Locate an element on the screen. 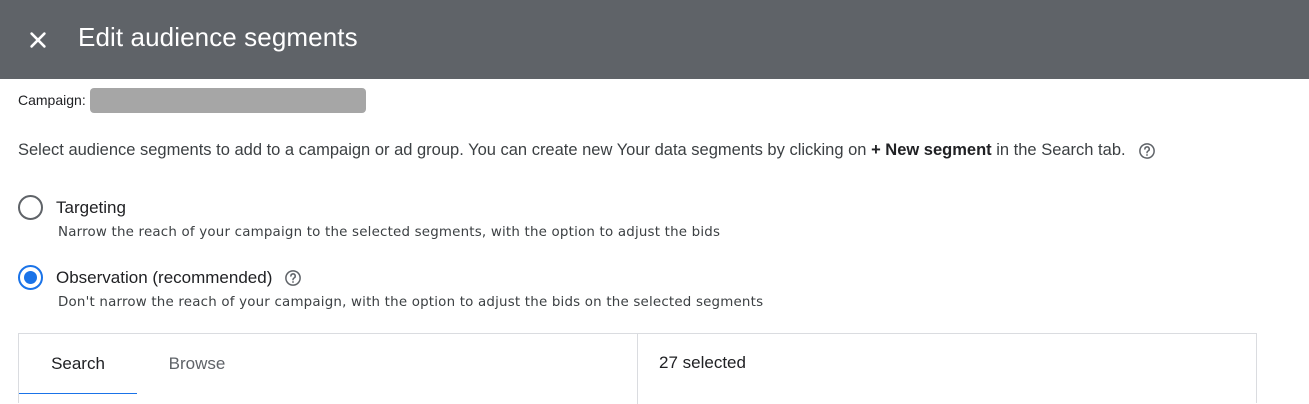  close-icon is located at coordinates (38, 40).